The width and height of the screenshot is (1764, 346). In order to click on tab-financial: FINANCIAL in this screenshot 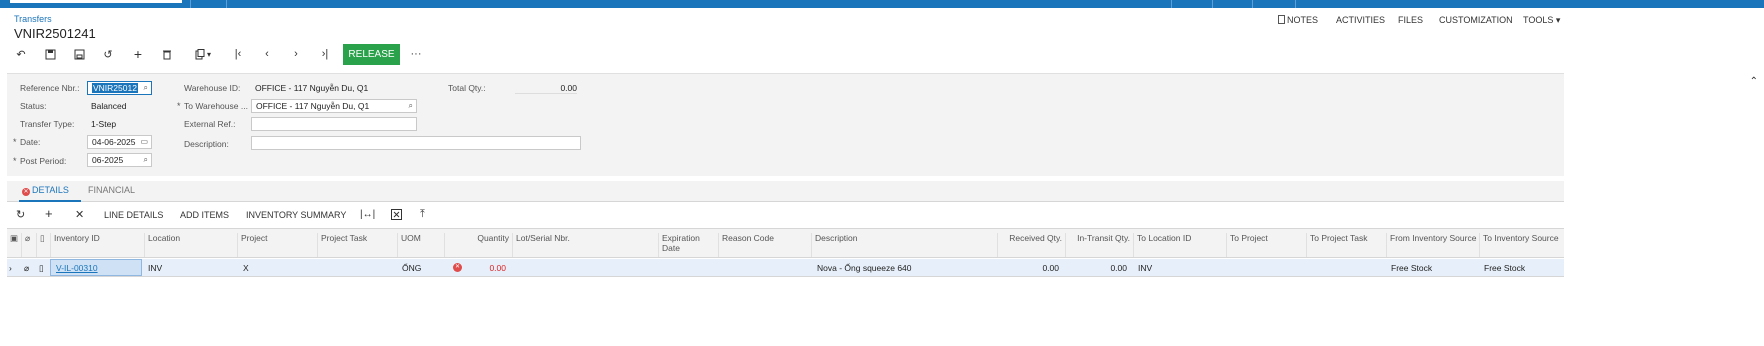, I will do `click(111, 190)`.